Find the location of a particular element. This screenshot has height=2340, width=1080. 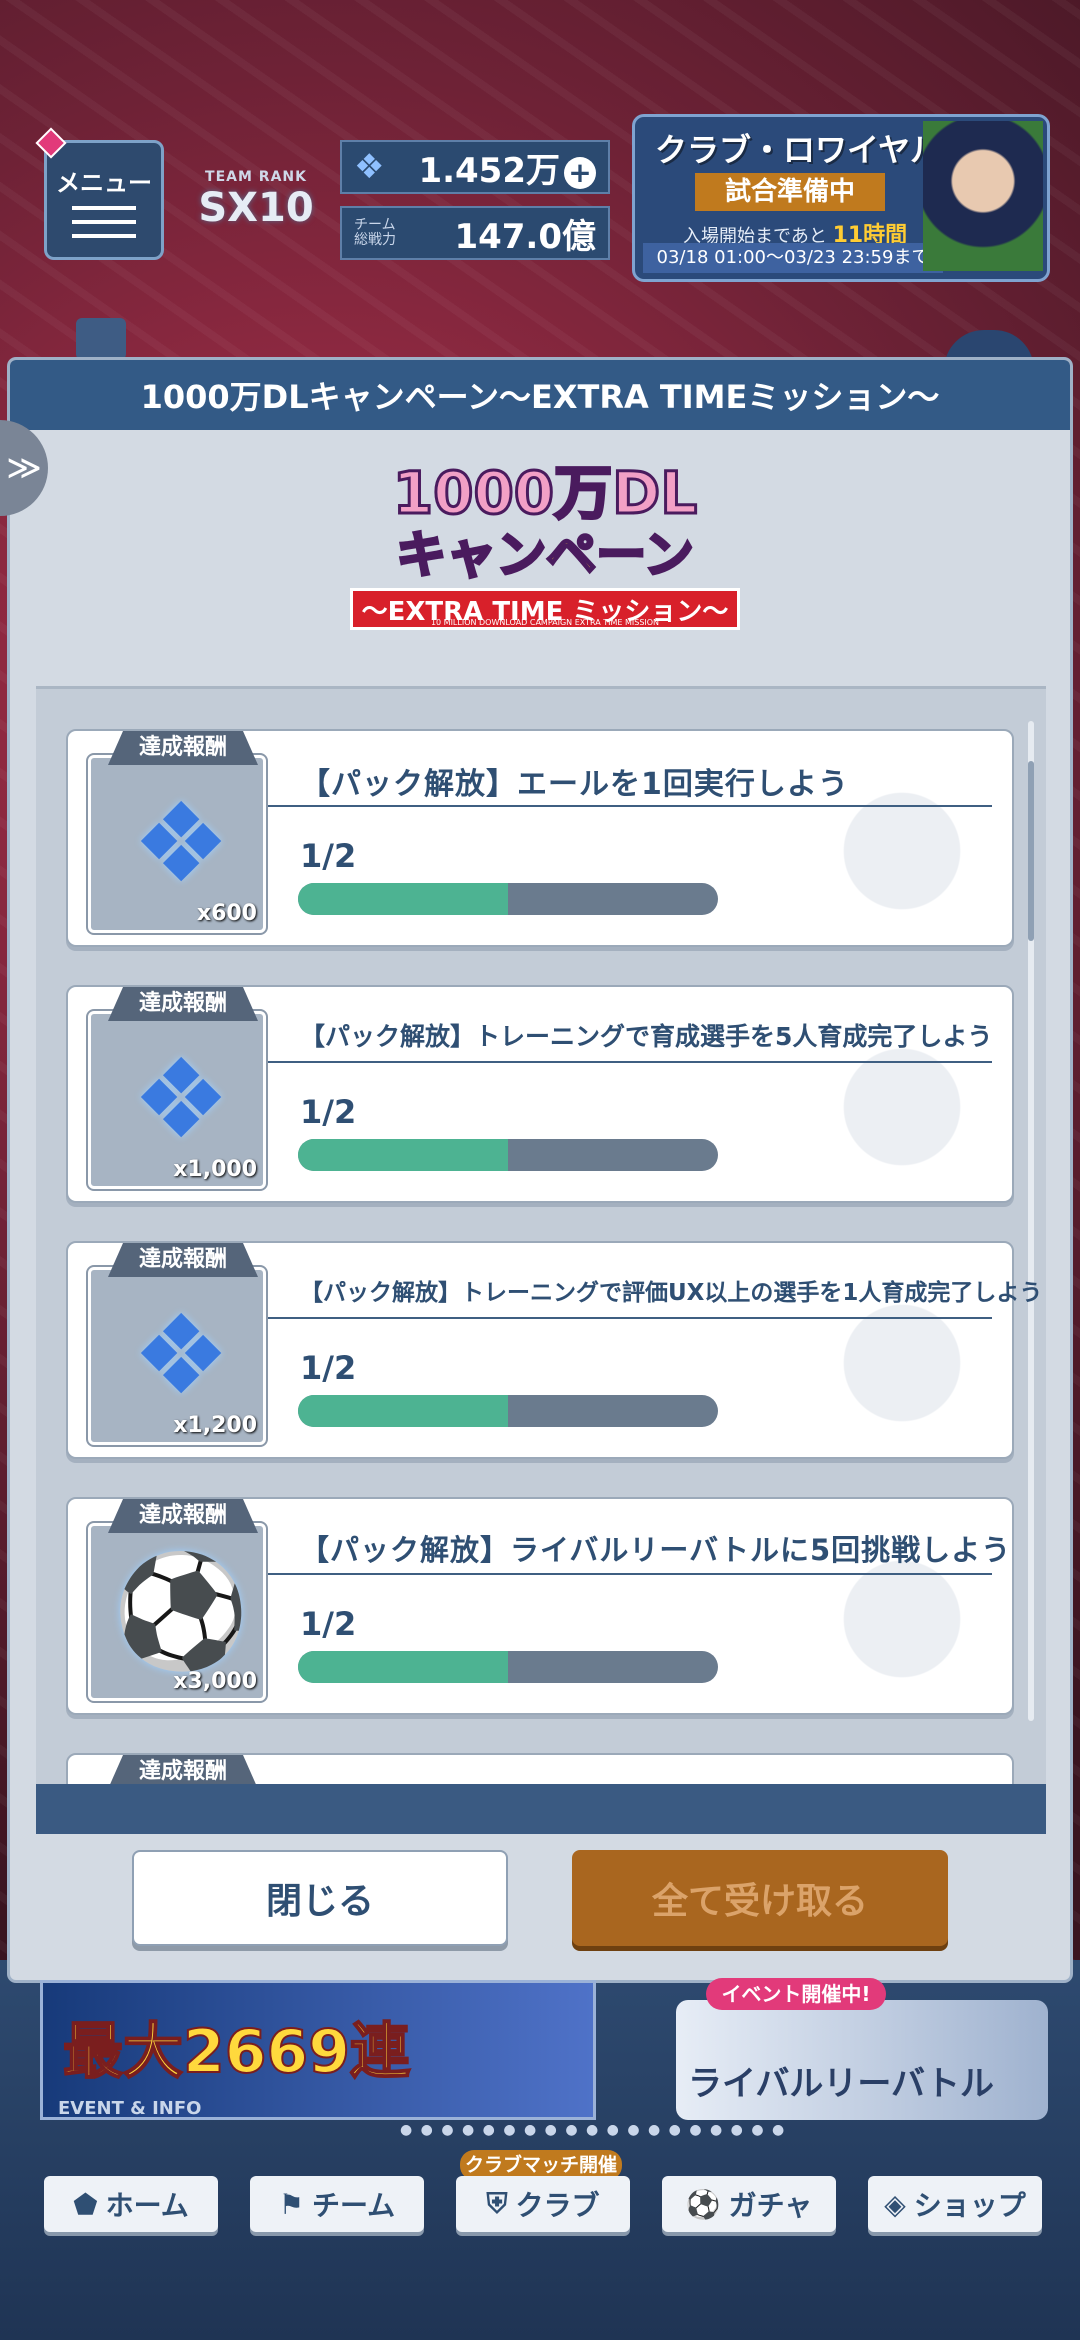

tab-label: クラブ is located at coordinates (557, 2205).